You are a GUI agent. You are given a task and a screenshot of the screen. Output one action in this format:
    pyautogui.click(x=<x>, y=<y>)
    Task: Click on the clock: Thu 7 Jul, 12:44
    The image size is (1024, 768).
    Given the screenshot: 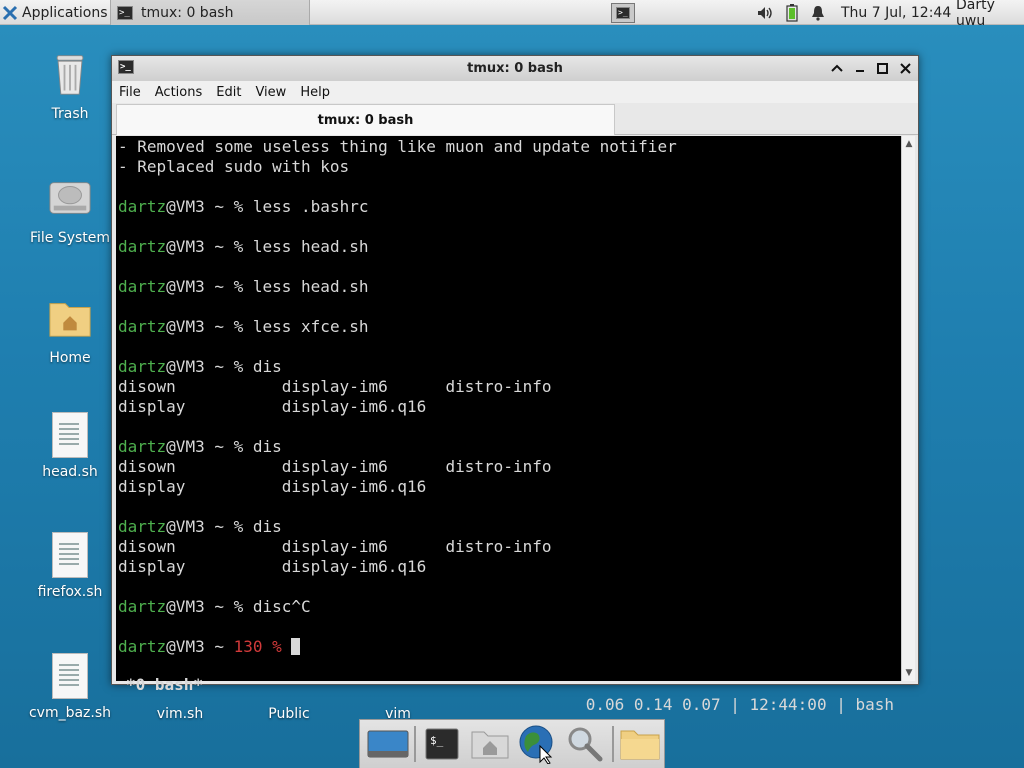 What is the action you would take?
    pyautogui.click(x=896, y=12)
    